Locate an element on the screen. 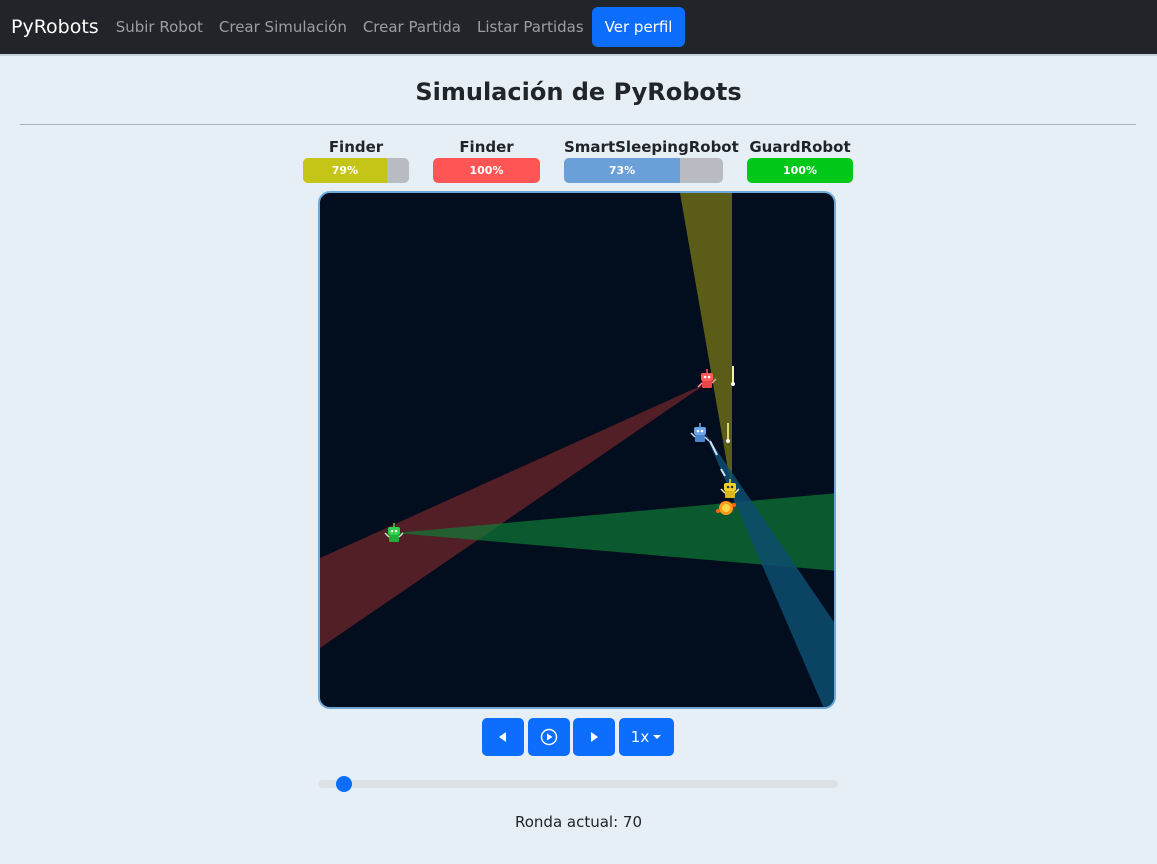 The image size is (1157, 864). robot-status-4: GuardRobot 100% is located at coordinates (800, 160).